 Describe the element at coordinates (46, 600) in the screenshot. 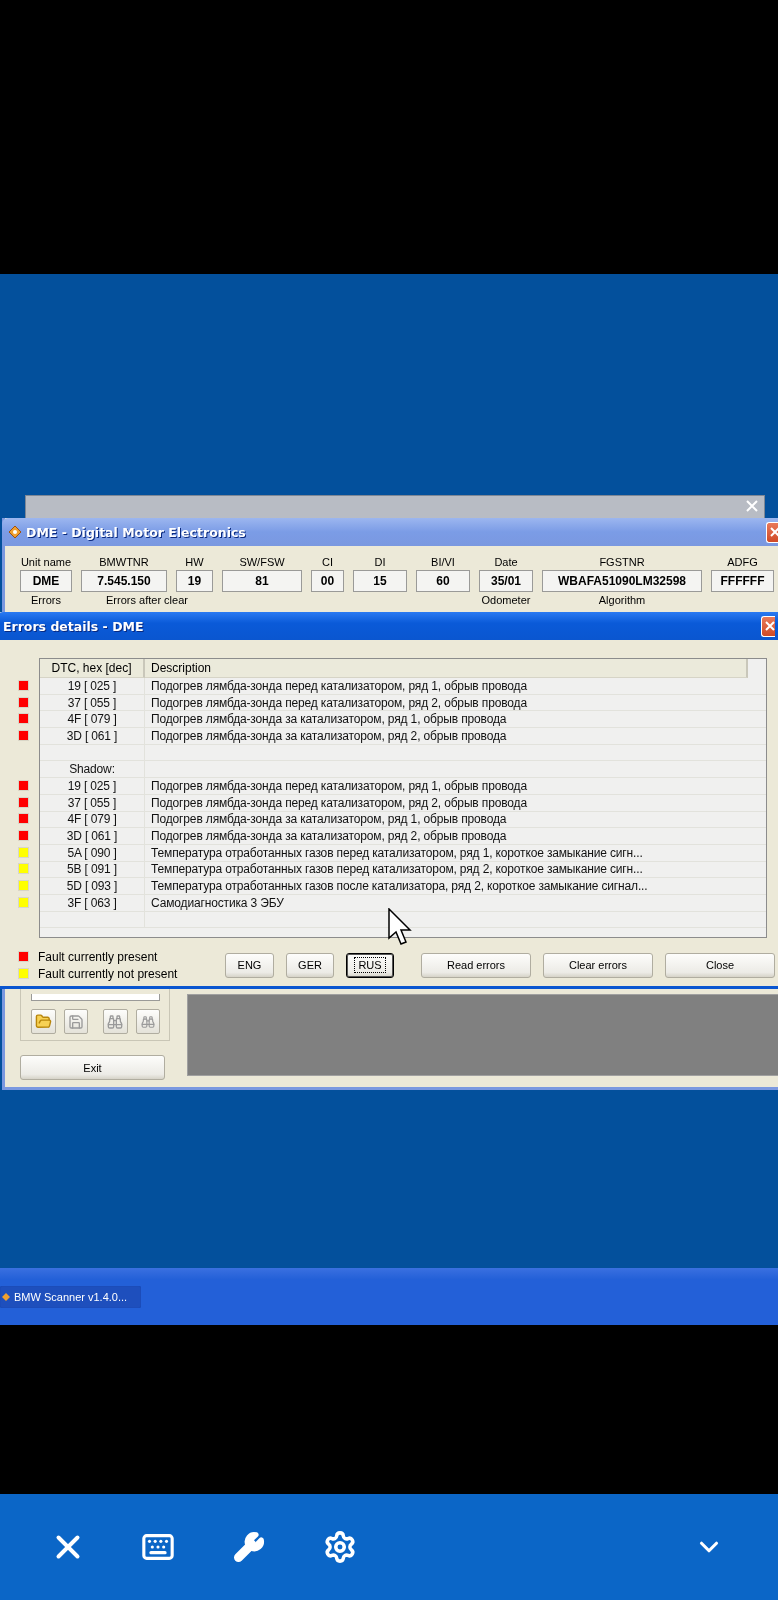

I see `field-label: Errors` at that location.